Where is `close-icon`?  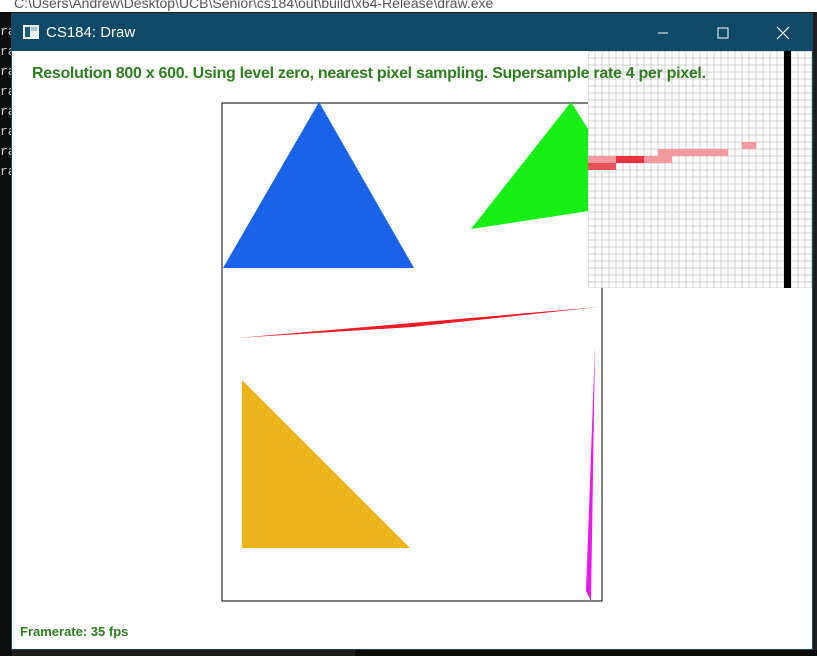
close-icon is located at coordinates (783, 32).